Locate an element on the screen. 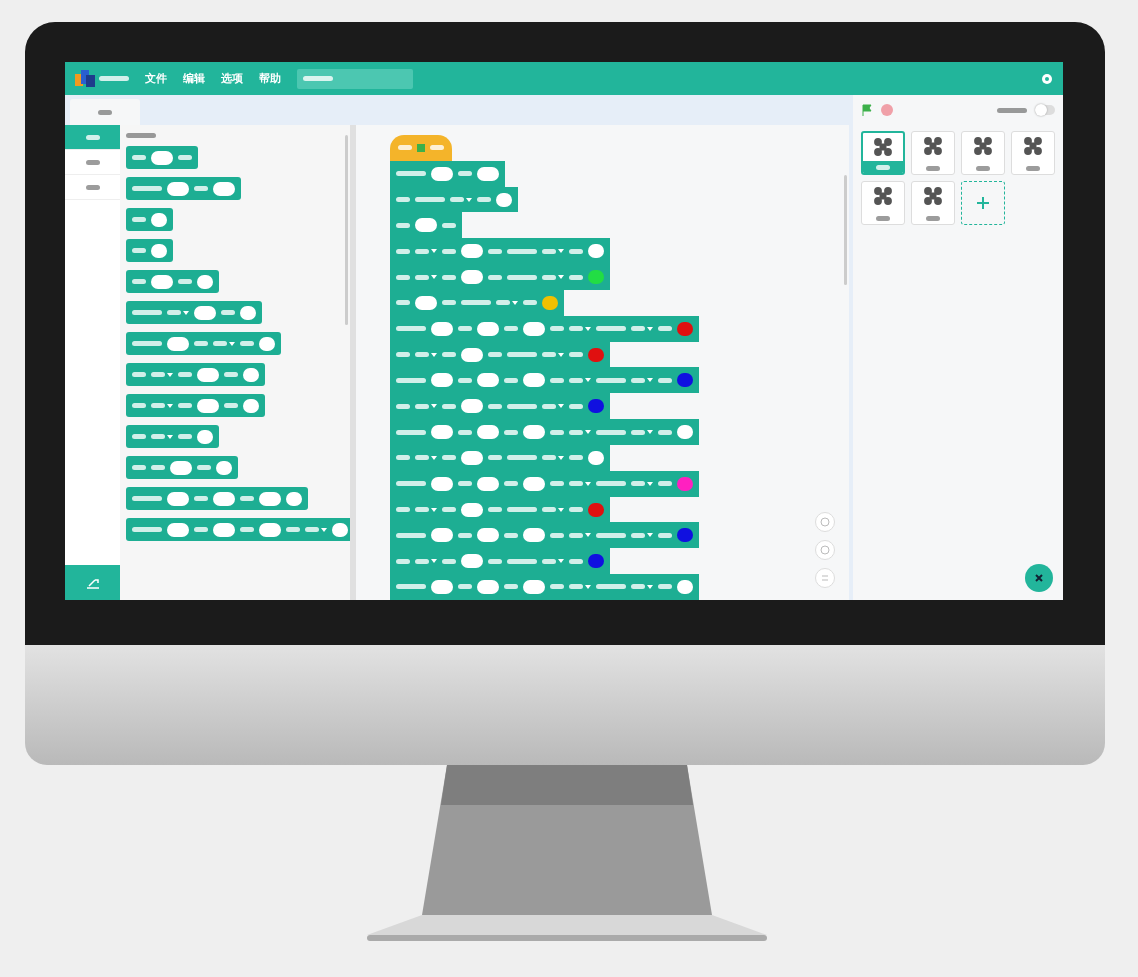  menu-item: 选项 is located at coordinates (232, 78).